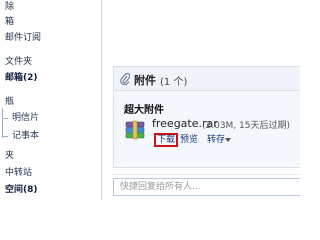  Describe the element at coordinates (21, 78) in the screenshot. I see `sidebar-item-mailbox: 邮箱(2)` at that location.